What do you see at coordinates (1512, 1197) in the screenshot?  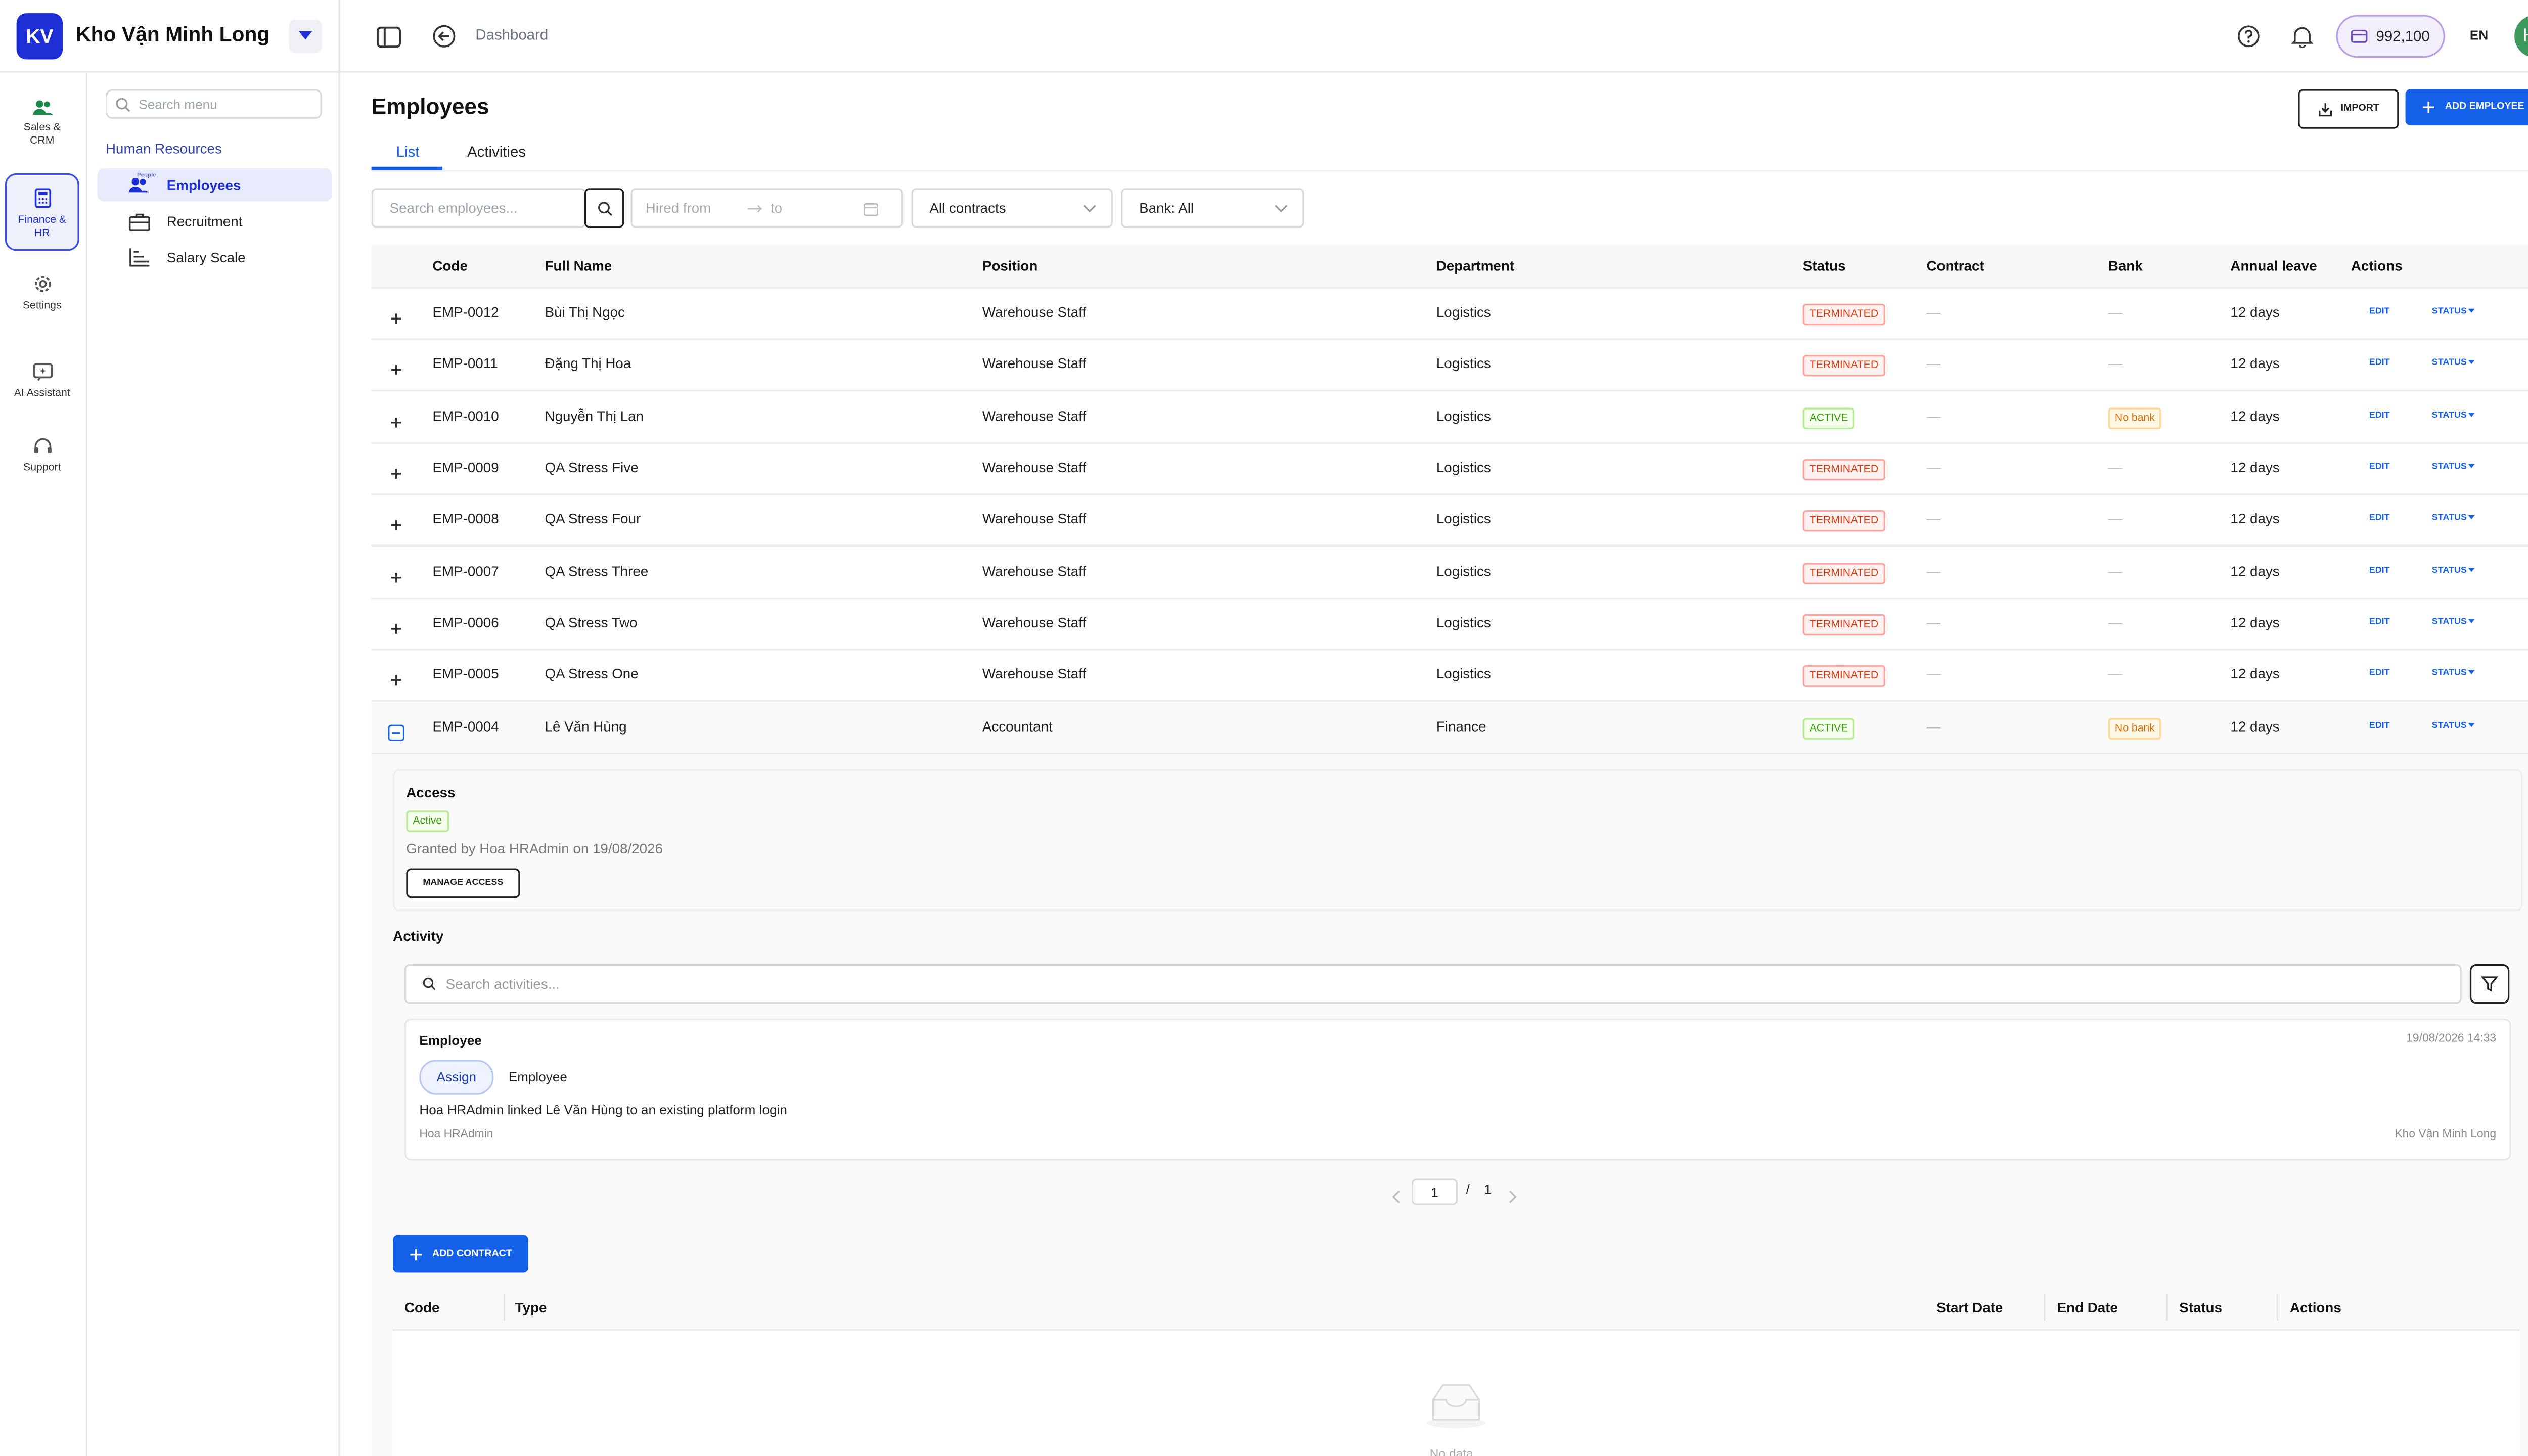 I see `pagination-next-button` at bounding box center [1512, 1197].